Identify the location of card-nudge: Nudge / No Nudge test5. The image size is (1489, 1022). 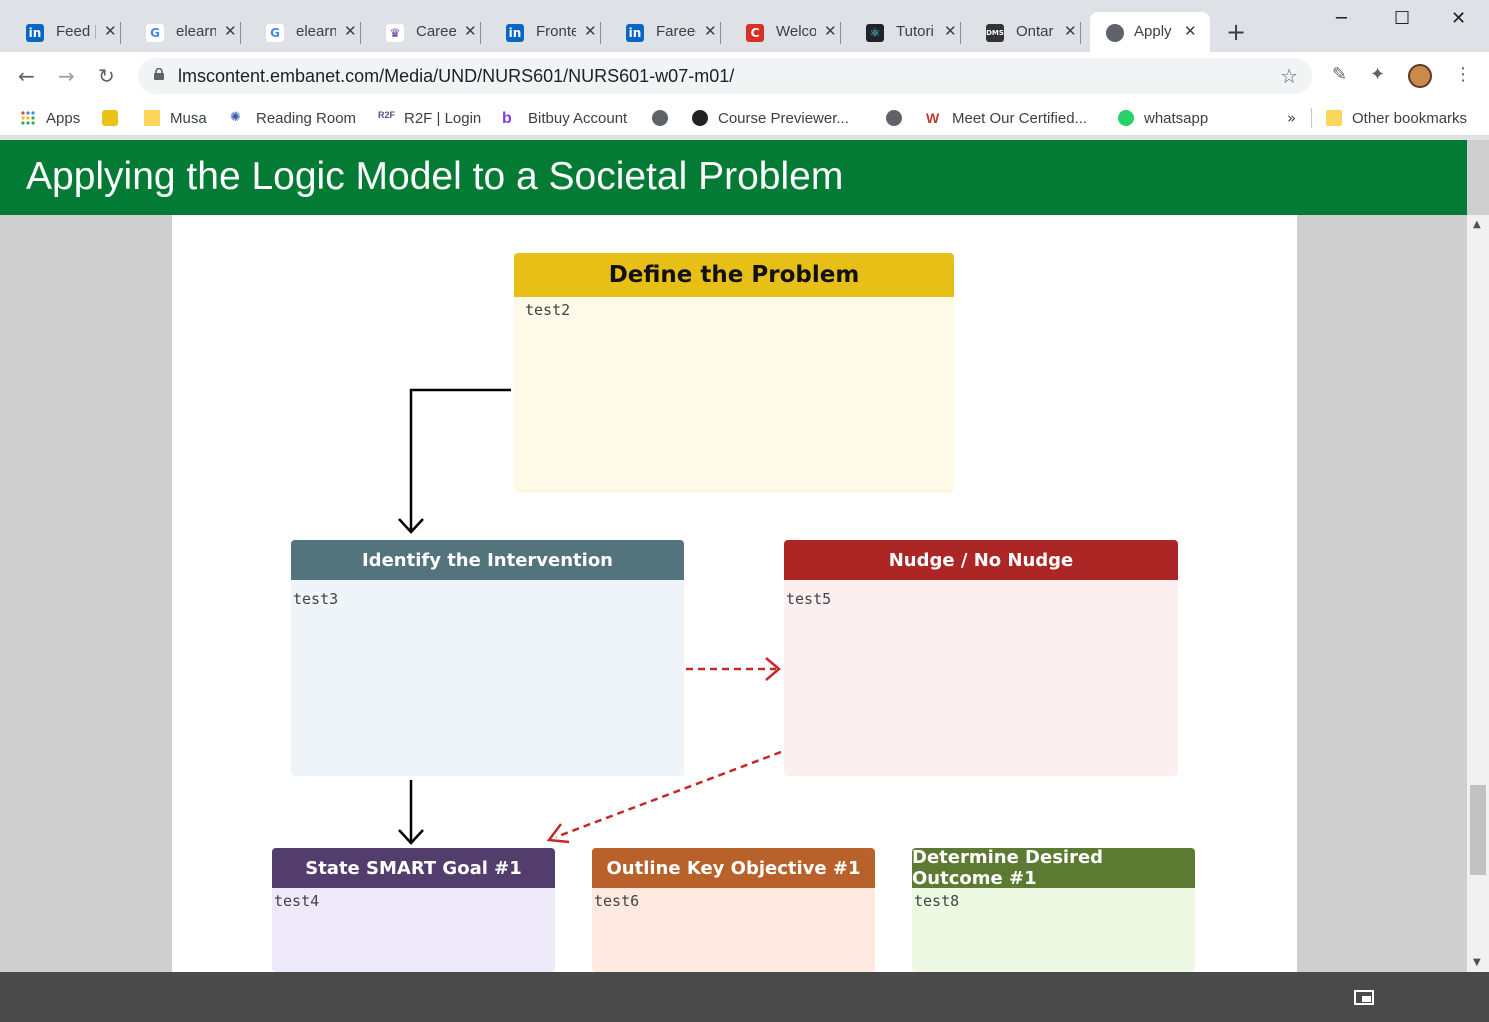
(981, 658).